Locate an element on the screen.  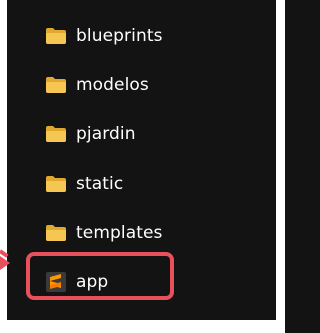
bottom-border is located at coordinates (142, 326).